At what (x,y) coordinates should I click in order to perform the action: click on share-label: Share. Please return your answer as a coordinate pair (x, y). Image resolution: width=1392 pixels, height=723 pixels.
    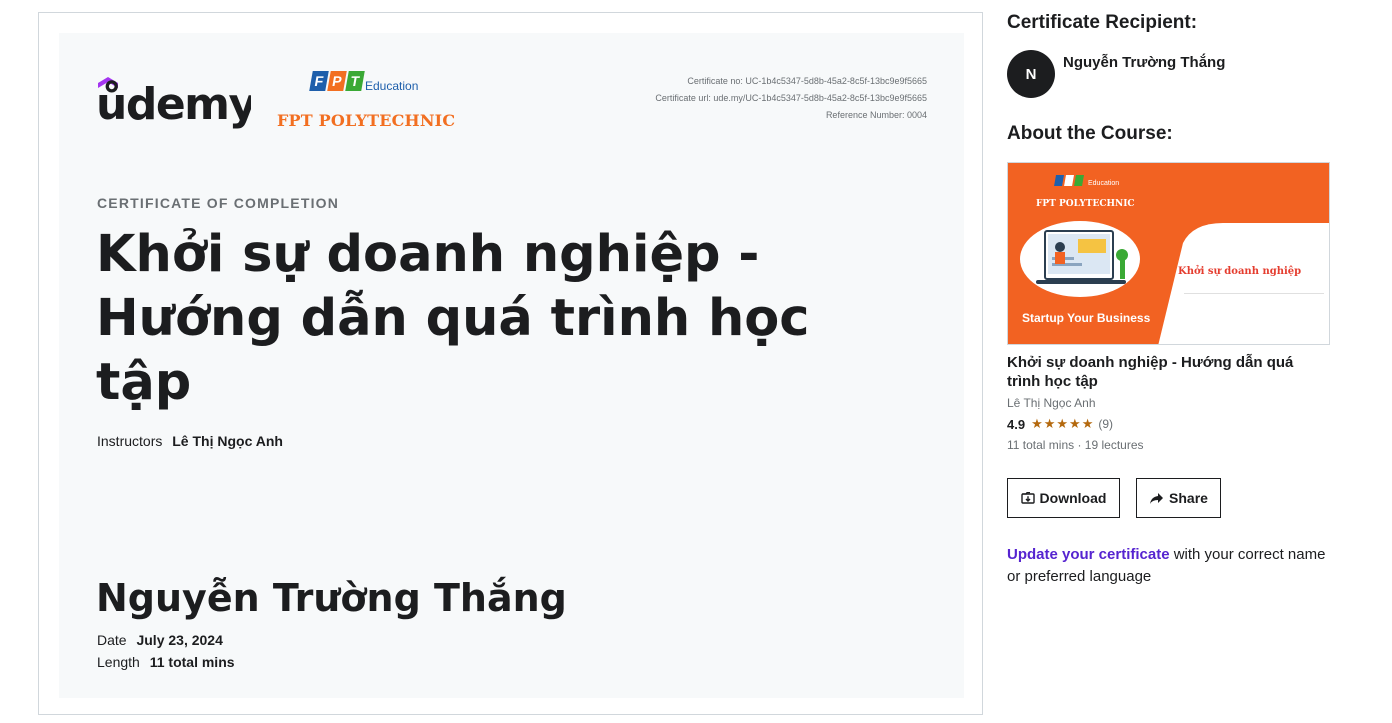
    Looking at the image, I should click on (1188, 498).